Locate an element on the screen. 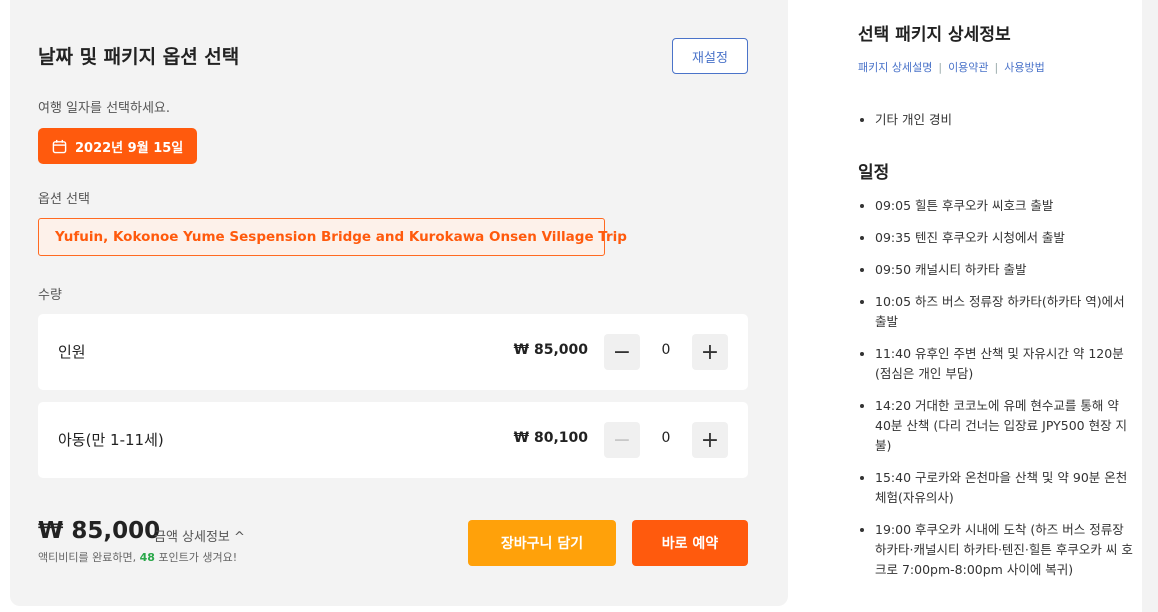  date-prompt: 여행 일자를 선택하세요. is located at coordinates (104, 108).